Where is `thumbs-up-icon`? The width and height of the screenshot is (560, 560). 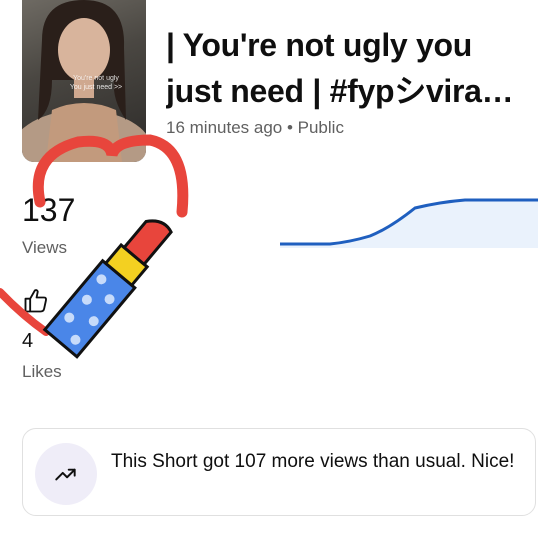
thumbs-up-icon is located at coordinates (35, 301).